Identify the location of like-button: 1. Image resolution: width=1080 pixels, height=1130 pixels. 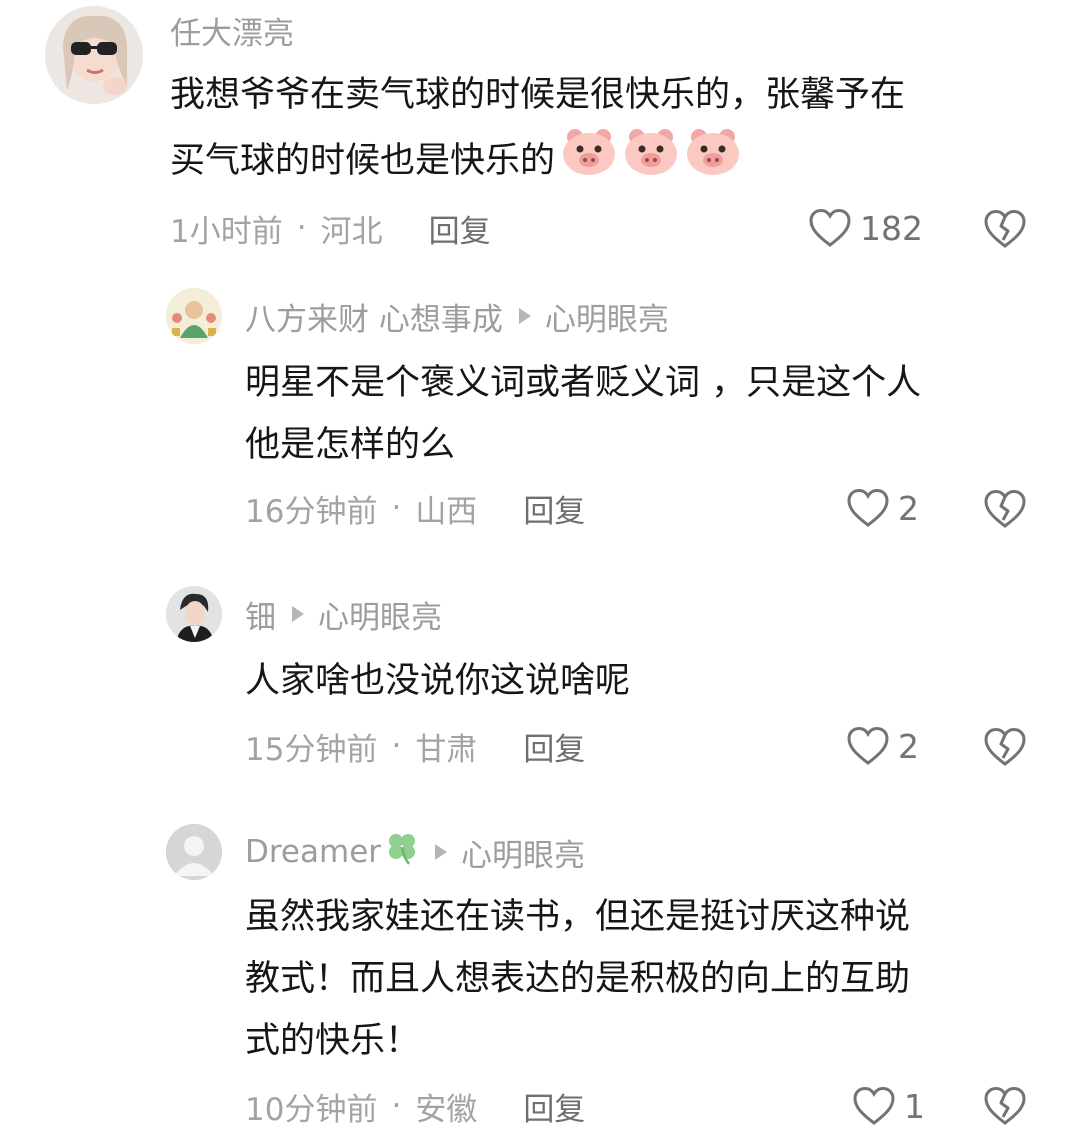
(888, 1106).